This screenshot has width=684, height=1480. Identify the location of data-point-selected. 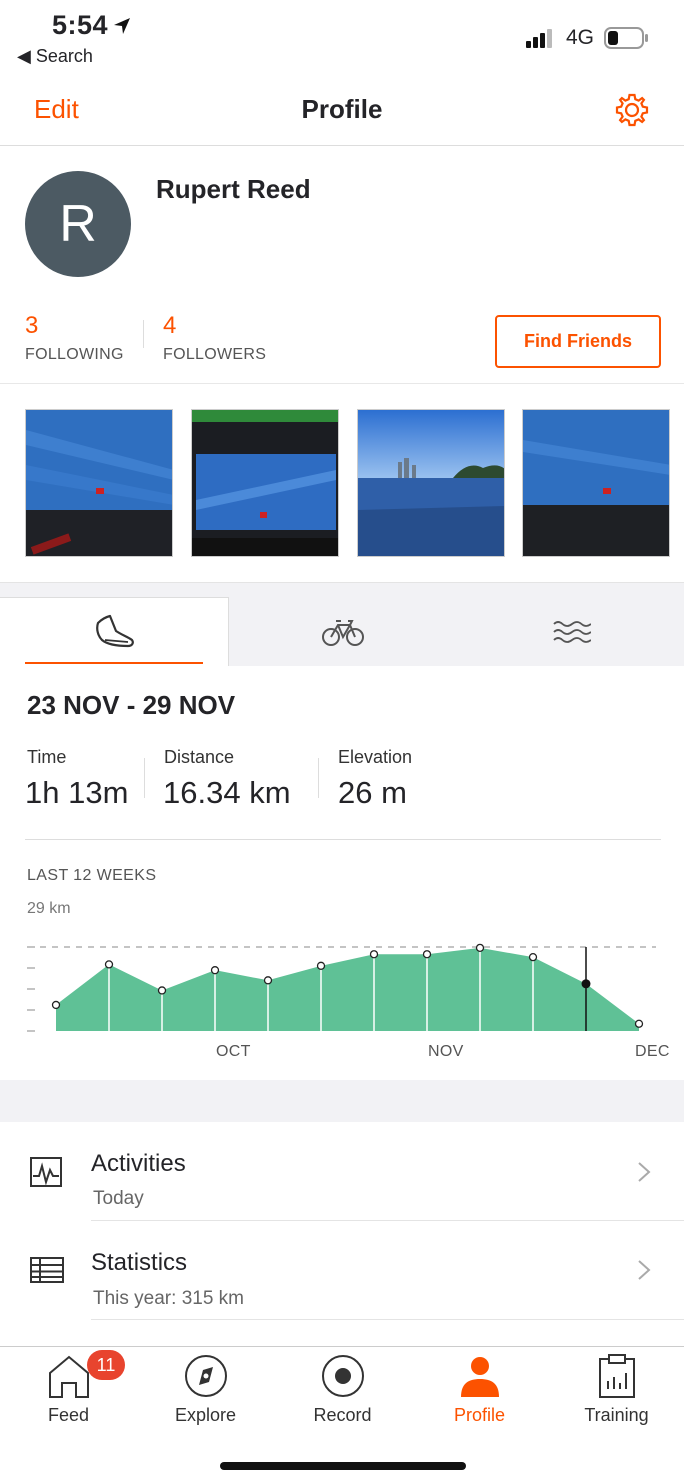
(586, 984).